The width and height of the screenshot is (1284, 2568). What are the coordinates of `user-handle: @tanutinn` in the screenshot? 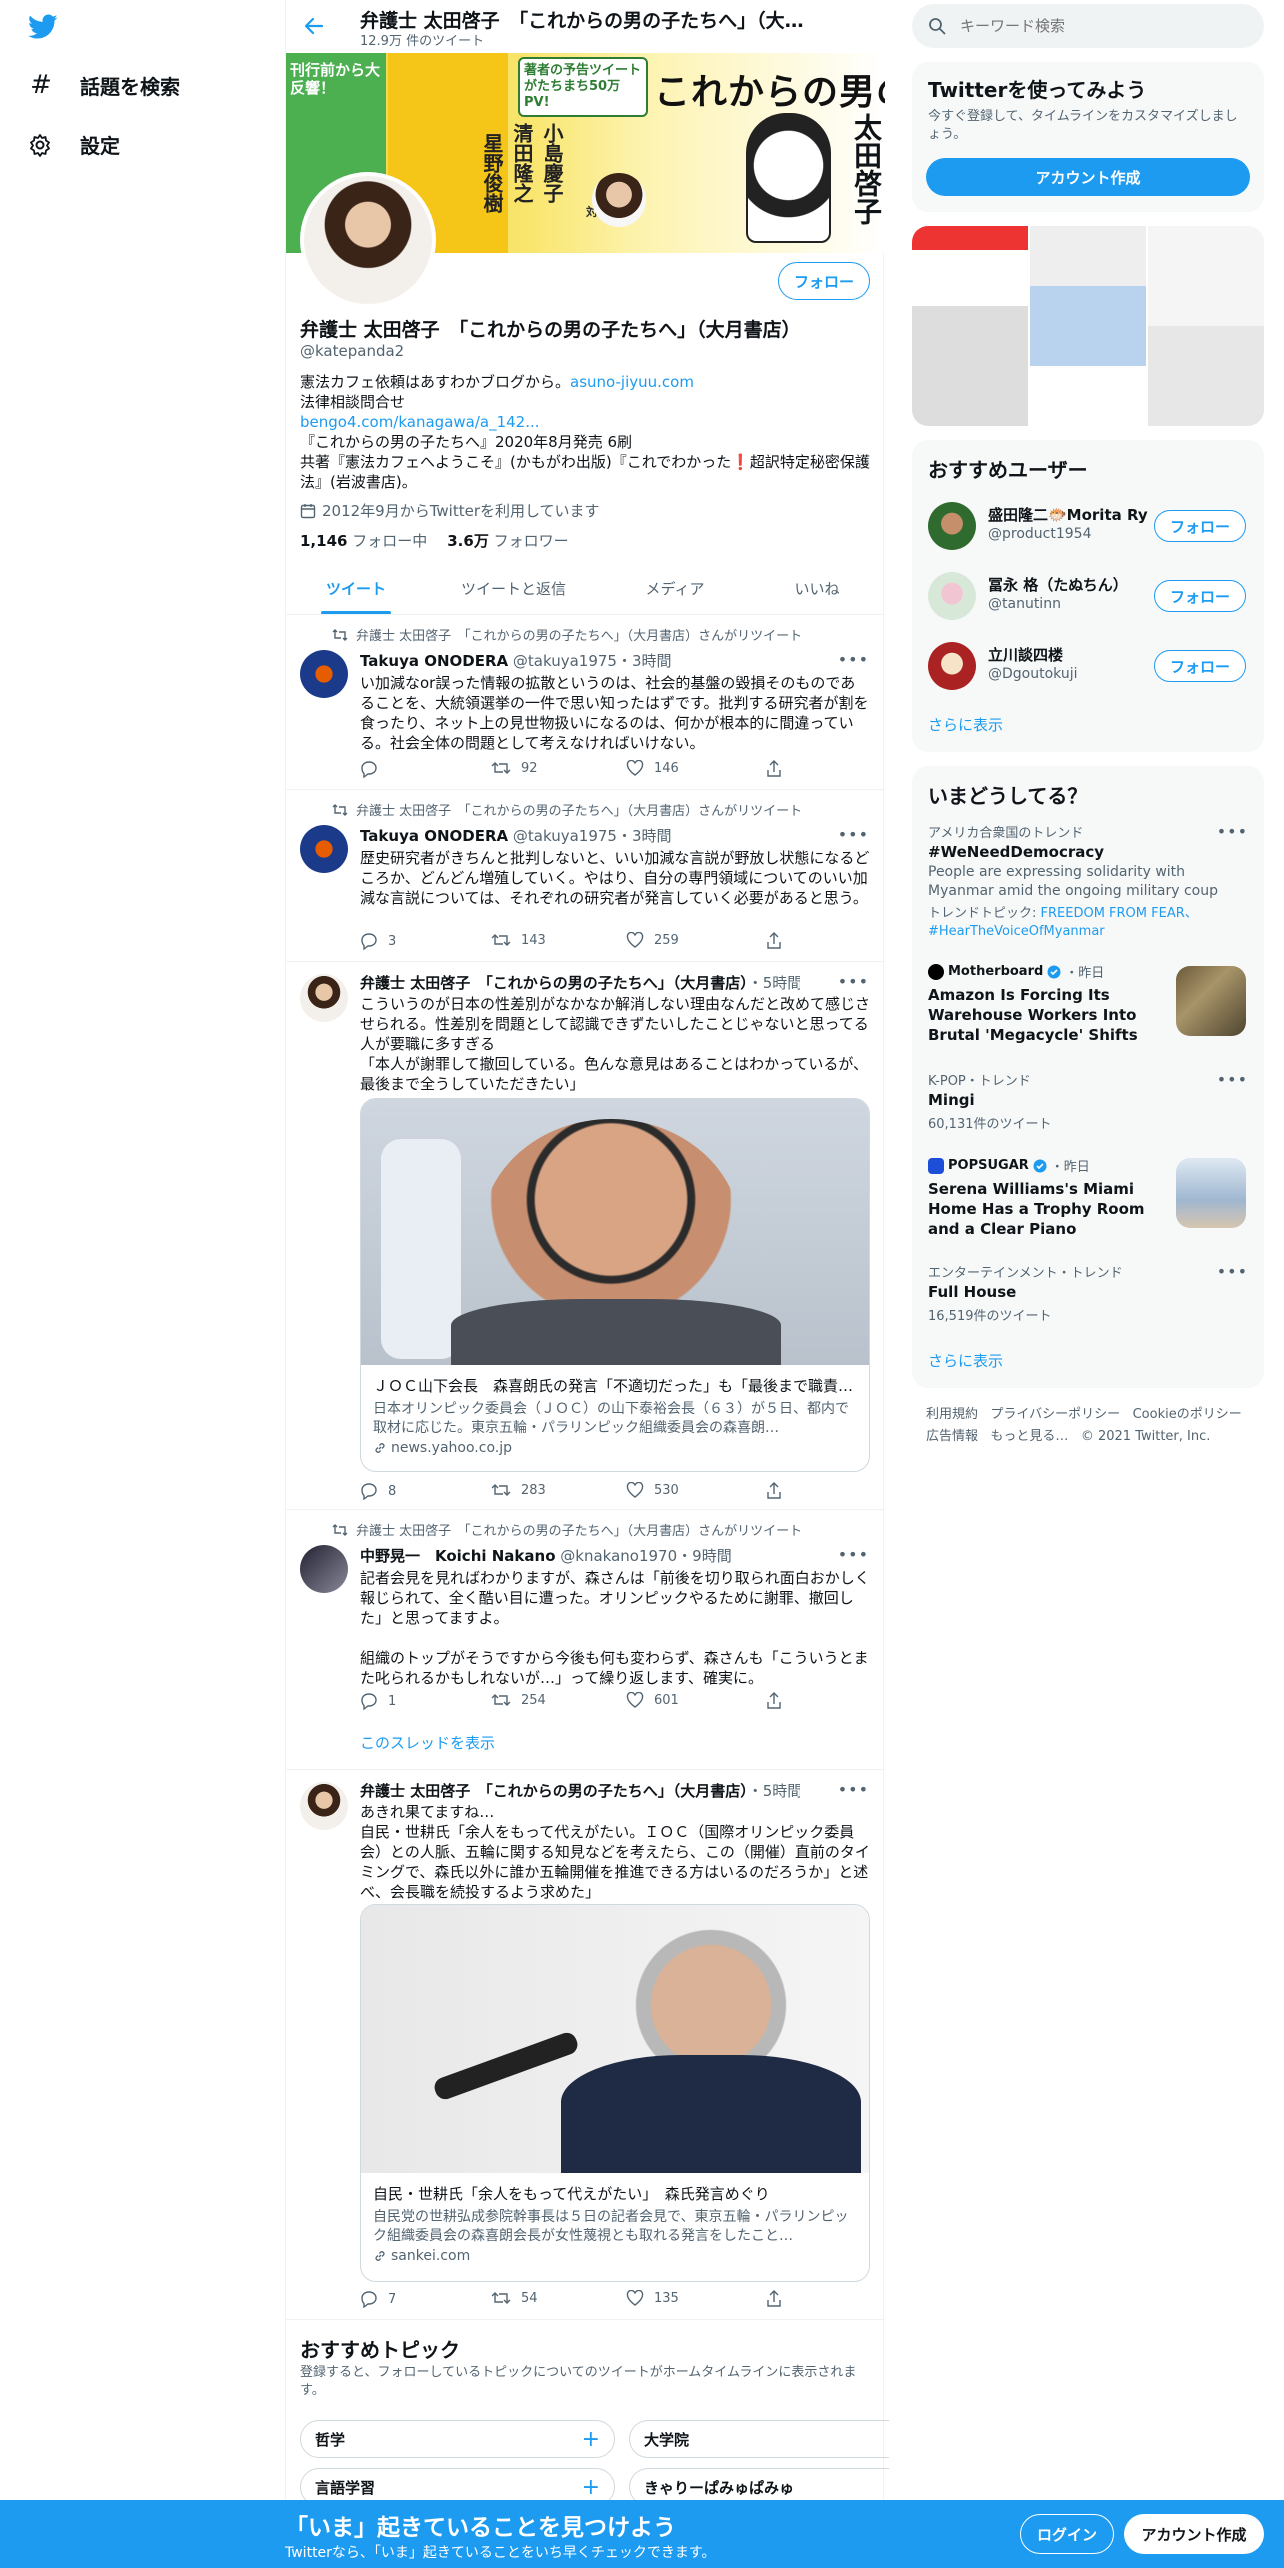 It's located at (1024, 604).